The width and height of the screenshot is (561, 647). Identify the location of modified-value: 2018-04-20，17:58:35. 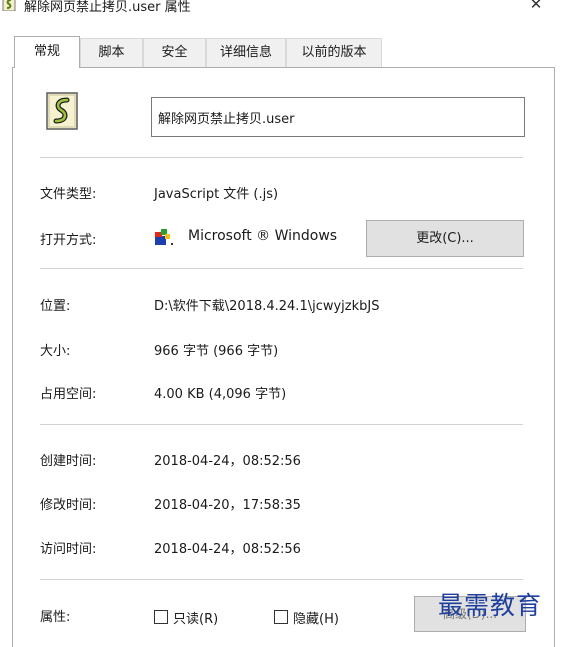
(227, 505).